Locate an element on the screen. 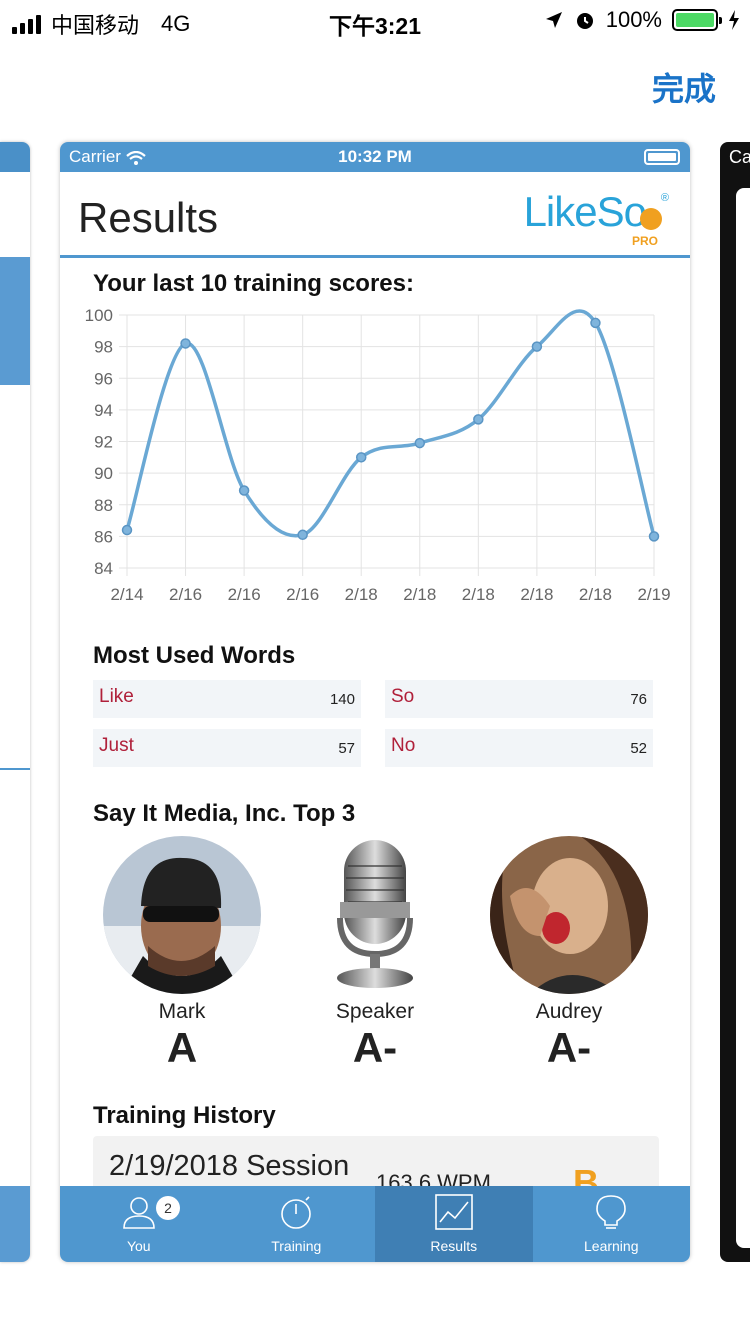 The height and width of the screenshot is (1334, 750). y-tick-label: 92 is located at coordinates (103, 442).